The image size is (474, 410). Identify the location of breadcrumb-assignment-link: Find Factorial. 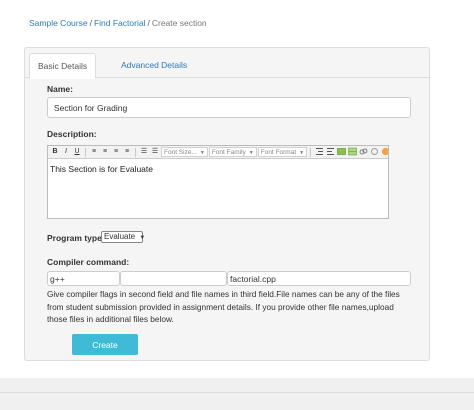
(120, 23).